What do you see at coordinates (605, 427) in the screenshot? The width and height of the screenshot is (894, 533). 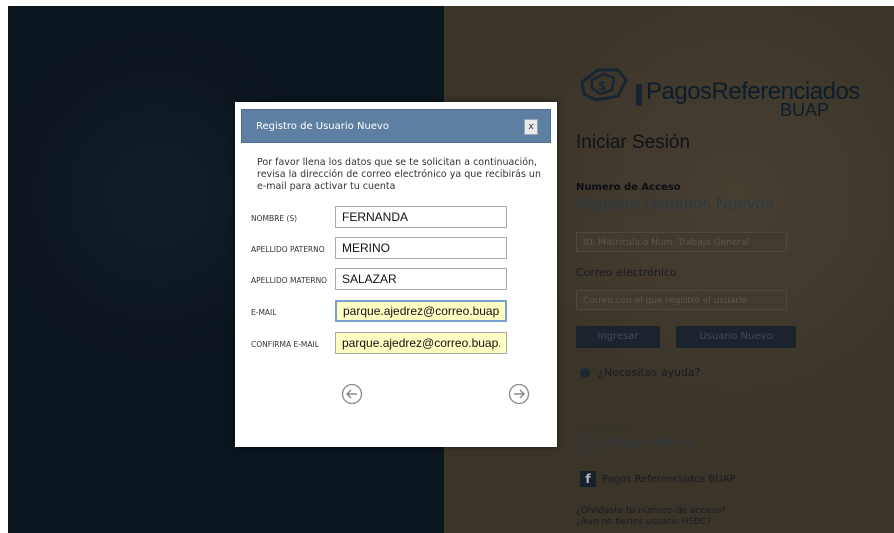 I see `follow-label: Síguenos!` at bounding box center [605, 427].